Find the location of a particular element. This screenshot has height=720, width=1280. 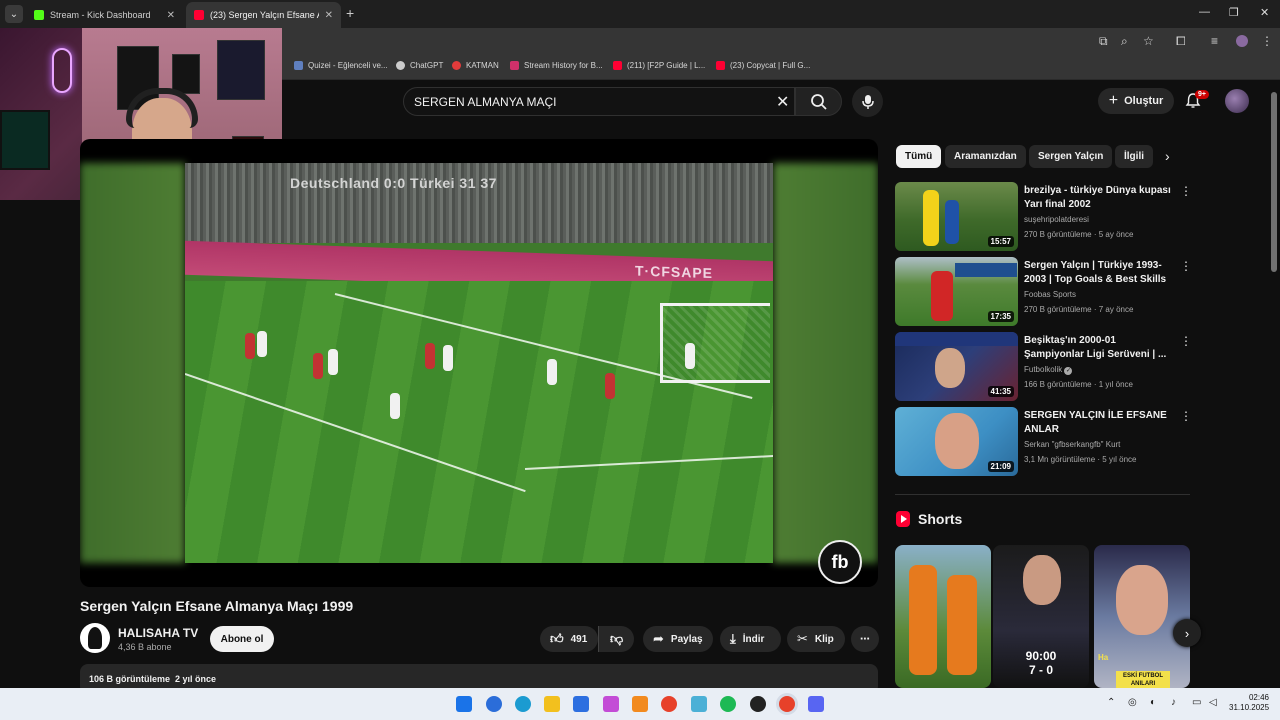

chevron-up-icon: ⌃ is located at coordinates (1111, 702).